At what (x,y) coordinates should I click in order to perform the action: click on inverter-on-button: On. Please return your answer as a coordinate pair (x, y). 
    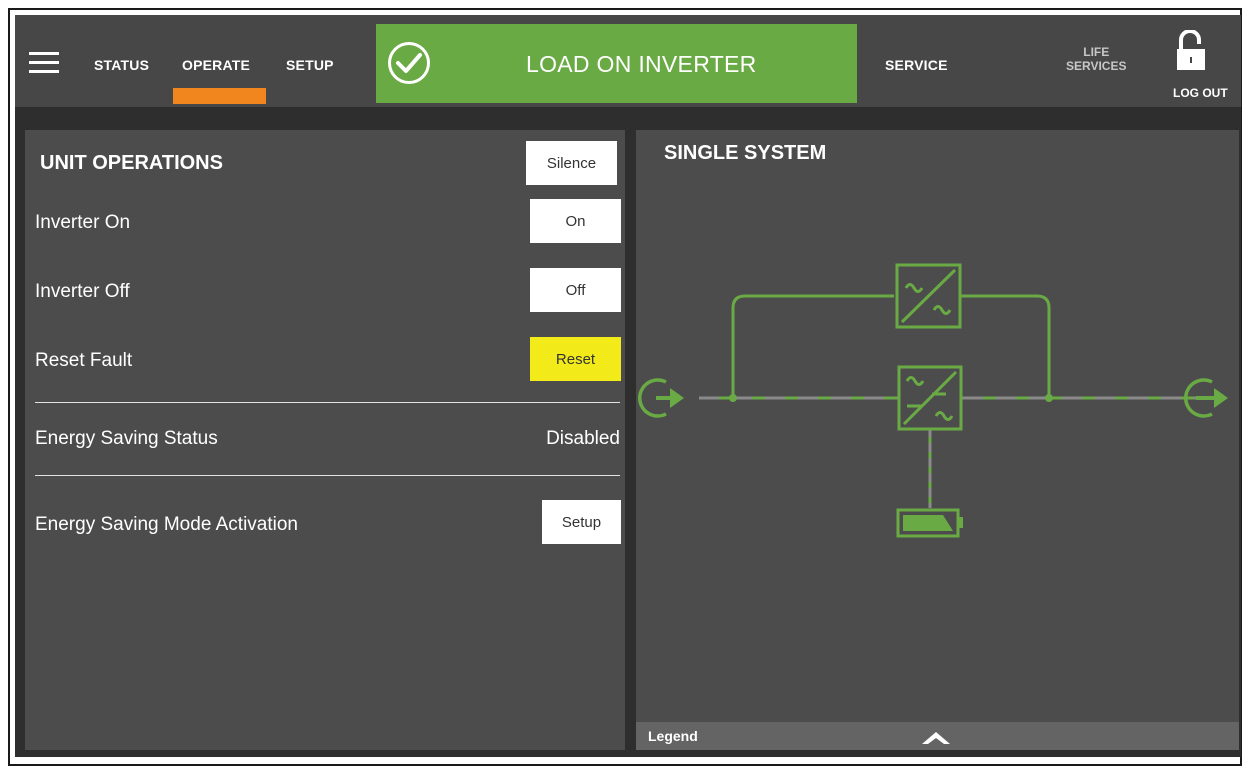
    Looking at the image, I should click on (575, 221).